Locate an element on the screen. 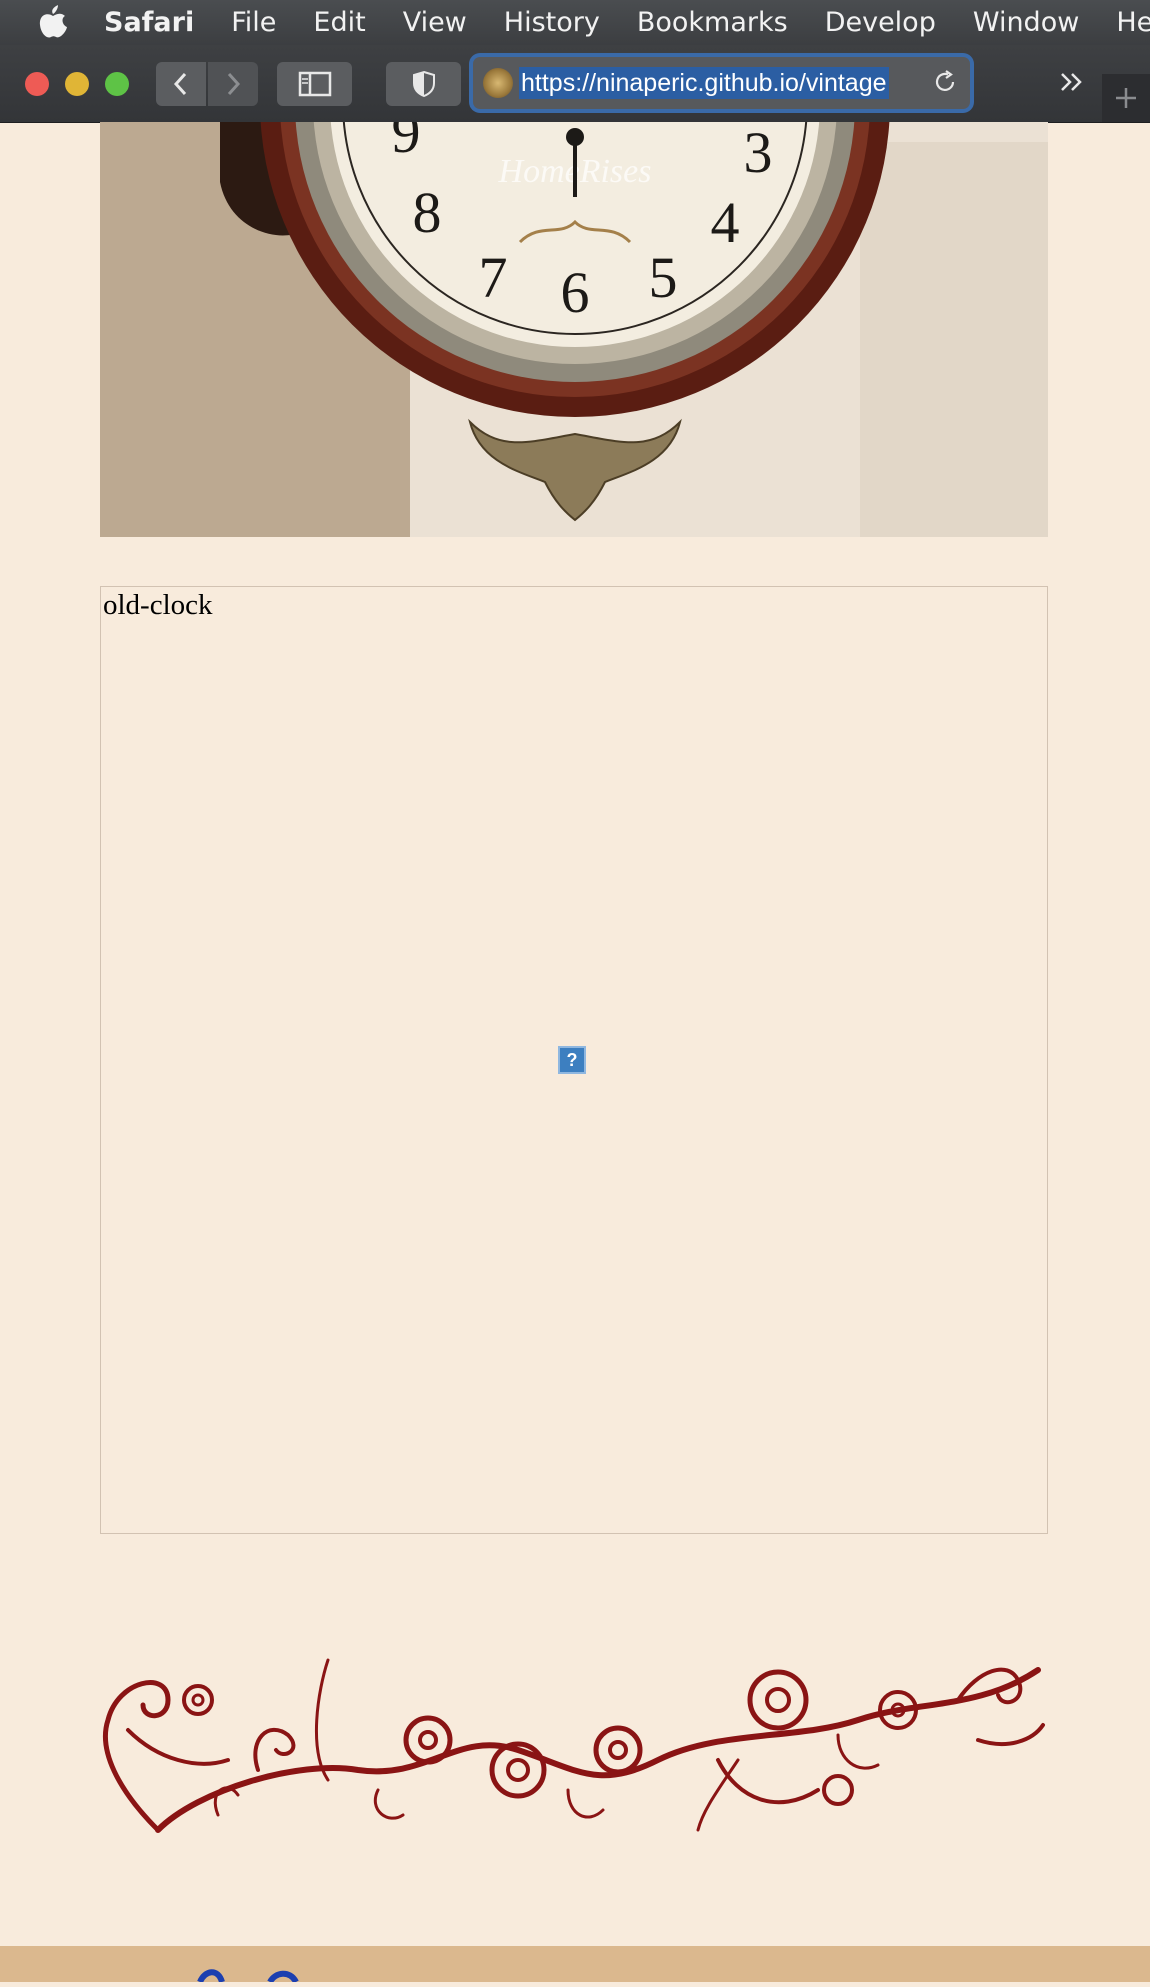 The height and width of the screenshot is (1987, 1150). back-button is located at coordinates (181, 84).